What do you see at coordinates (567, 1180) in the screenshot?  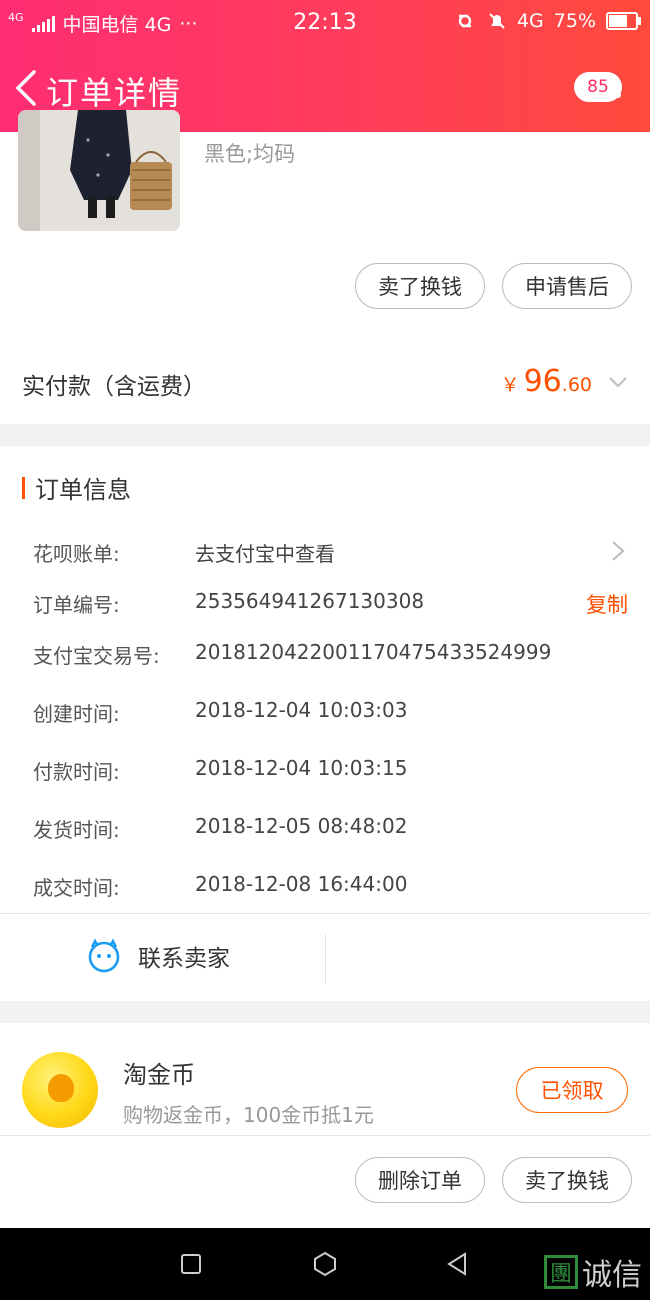 I see `sell-for-cash-bottom-button: 卖了换钱` at bounding box center [567, 1180].